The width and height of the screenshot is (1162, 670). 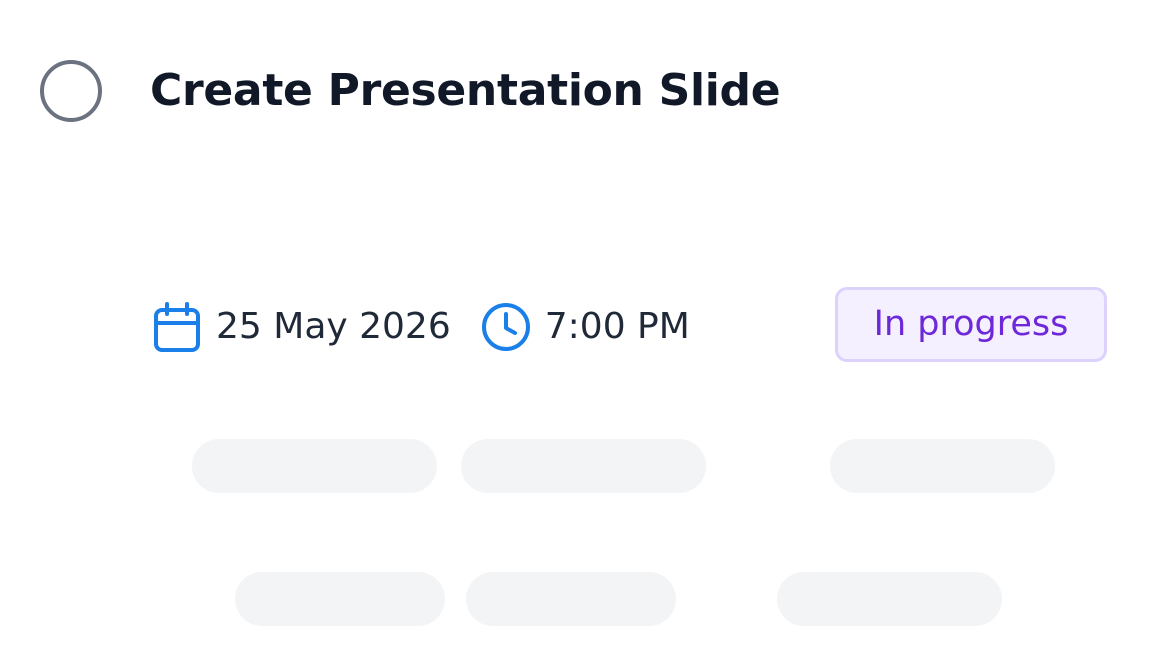 I want to click on task-meta: 25 May 2026 7:00 PM, so click(x=421, y=327).